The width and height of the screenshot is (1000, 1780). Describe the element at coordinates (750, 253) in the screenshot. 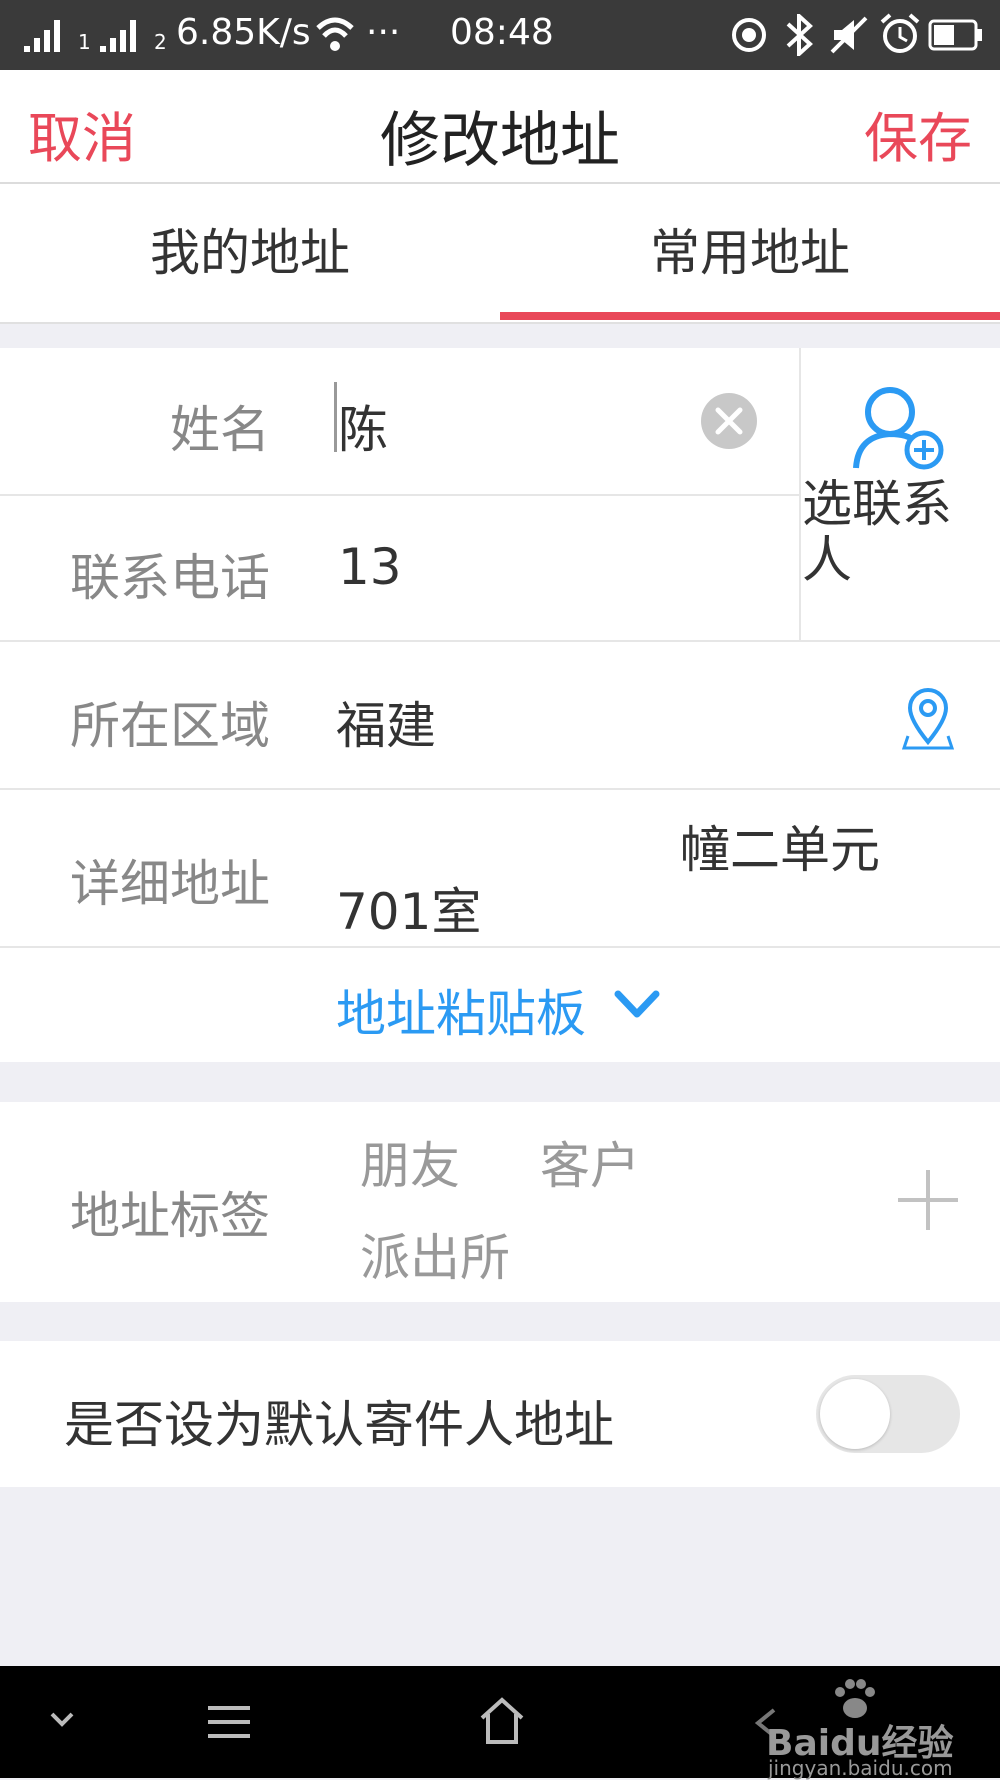

I see `tab-common-address: 常用地址` at that location.